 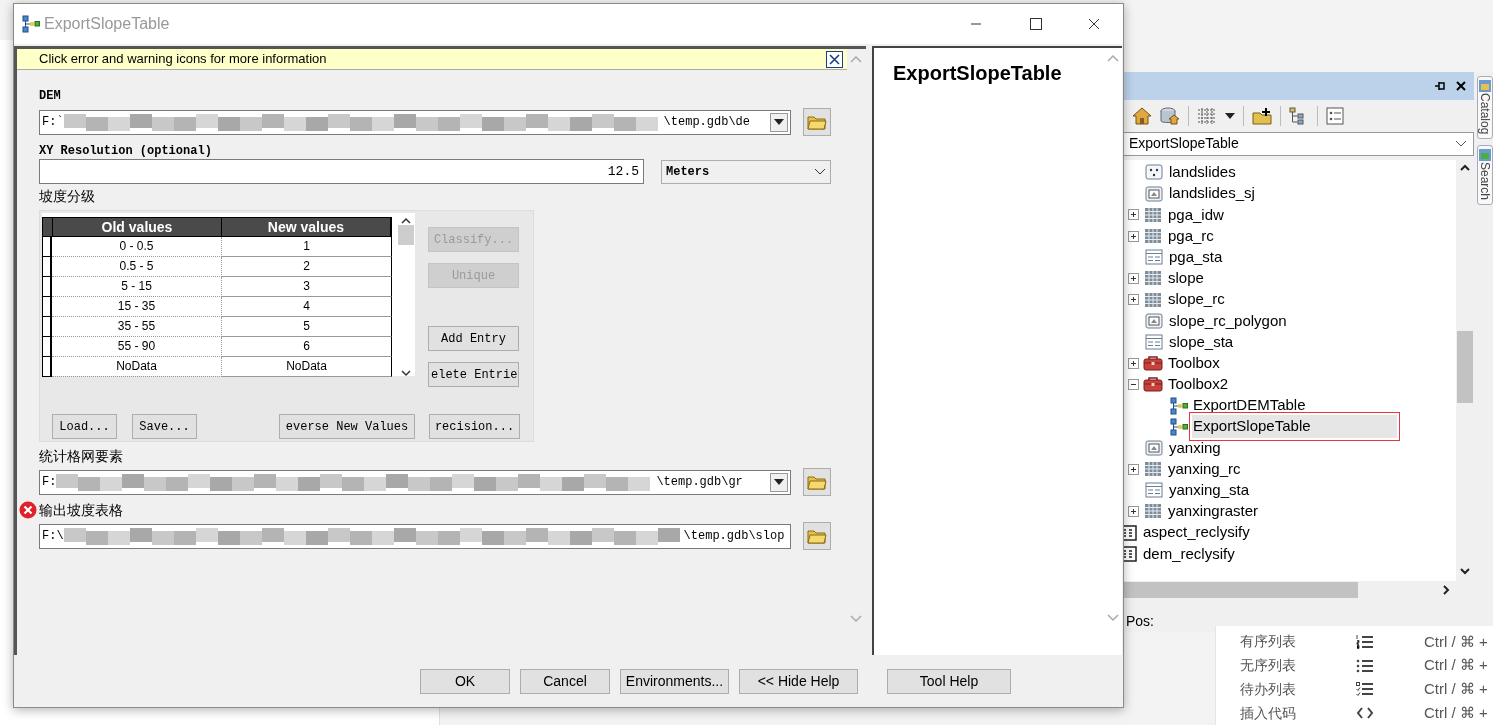 What do you see at coordinates (1170, 115) in the screenshot?
I see `database-home-icon` at bounding box center [1170, 115].